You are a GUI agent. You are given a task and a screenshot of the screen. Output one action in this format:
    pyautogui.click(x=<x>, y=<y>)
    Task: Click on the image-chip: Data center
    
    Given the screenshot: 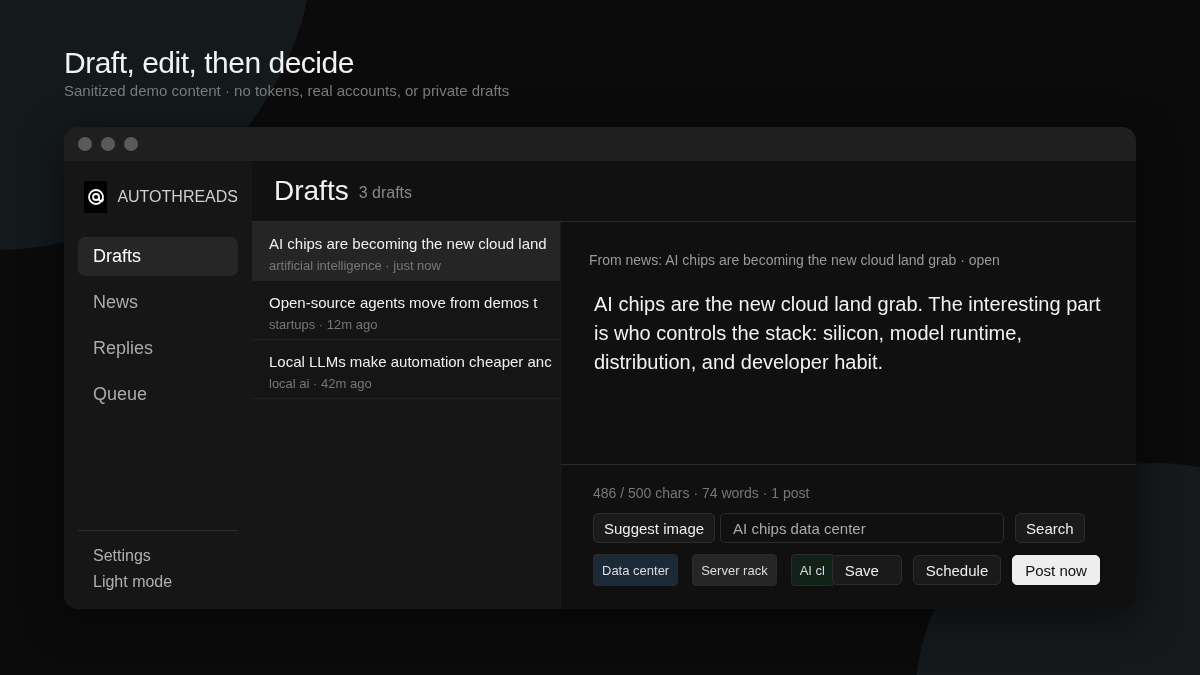 What is the action you would take?
    pyautogui.click(x=636, y=570)
    